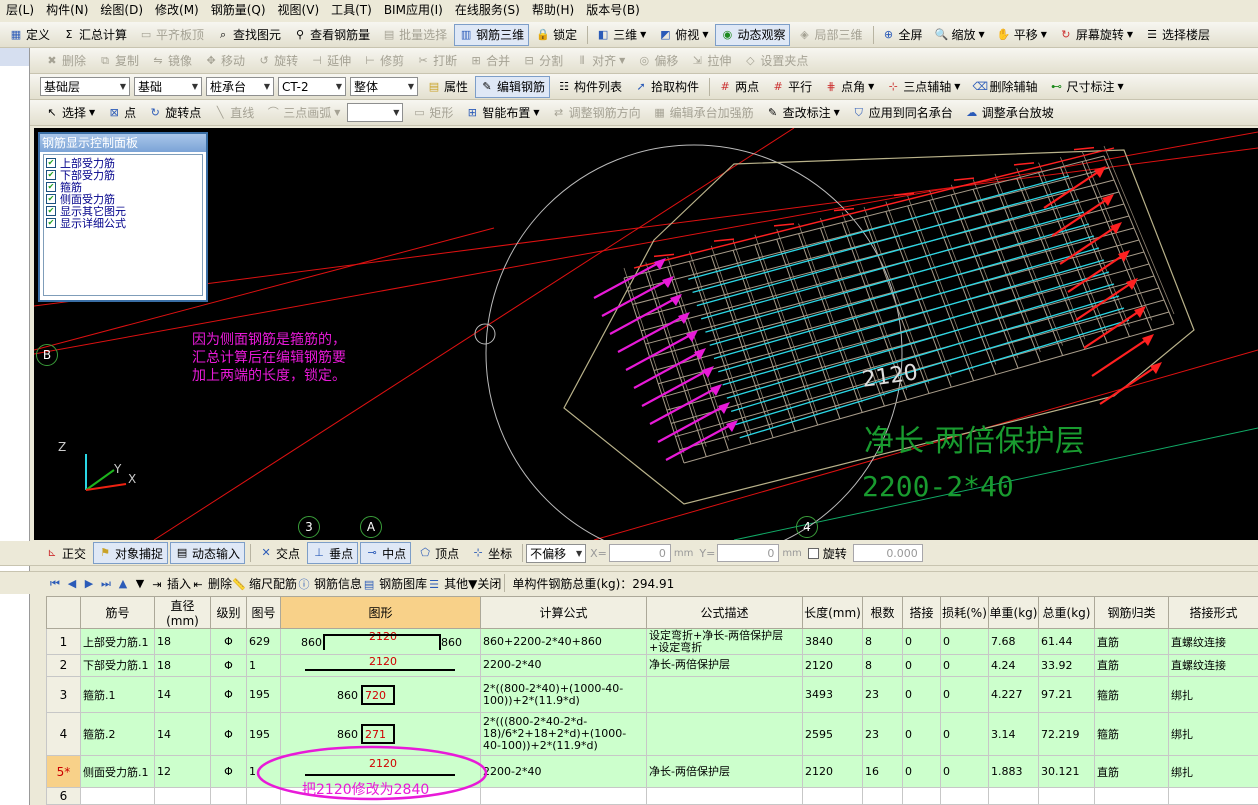 The width and height of the screenshot is (1258, 805). I want to click on cell-dia, so click(182, 796).